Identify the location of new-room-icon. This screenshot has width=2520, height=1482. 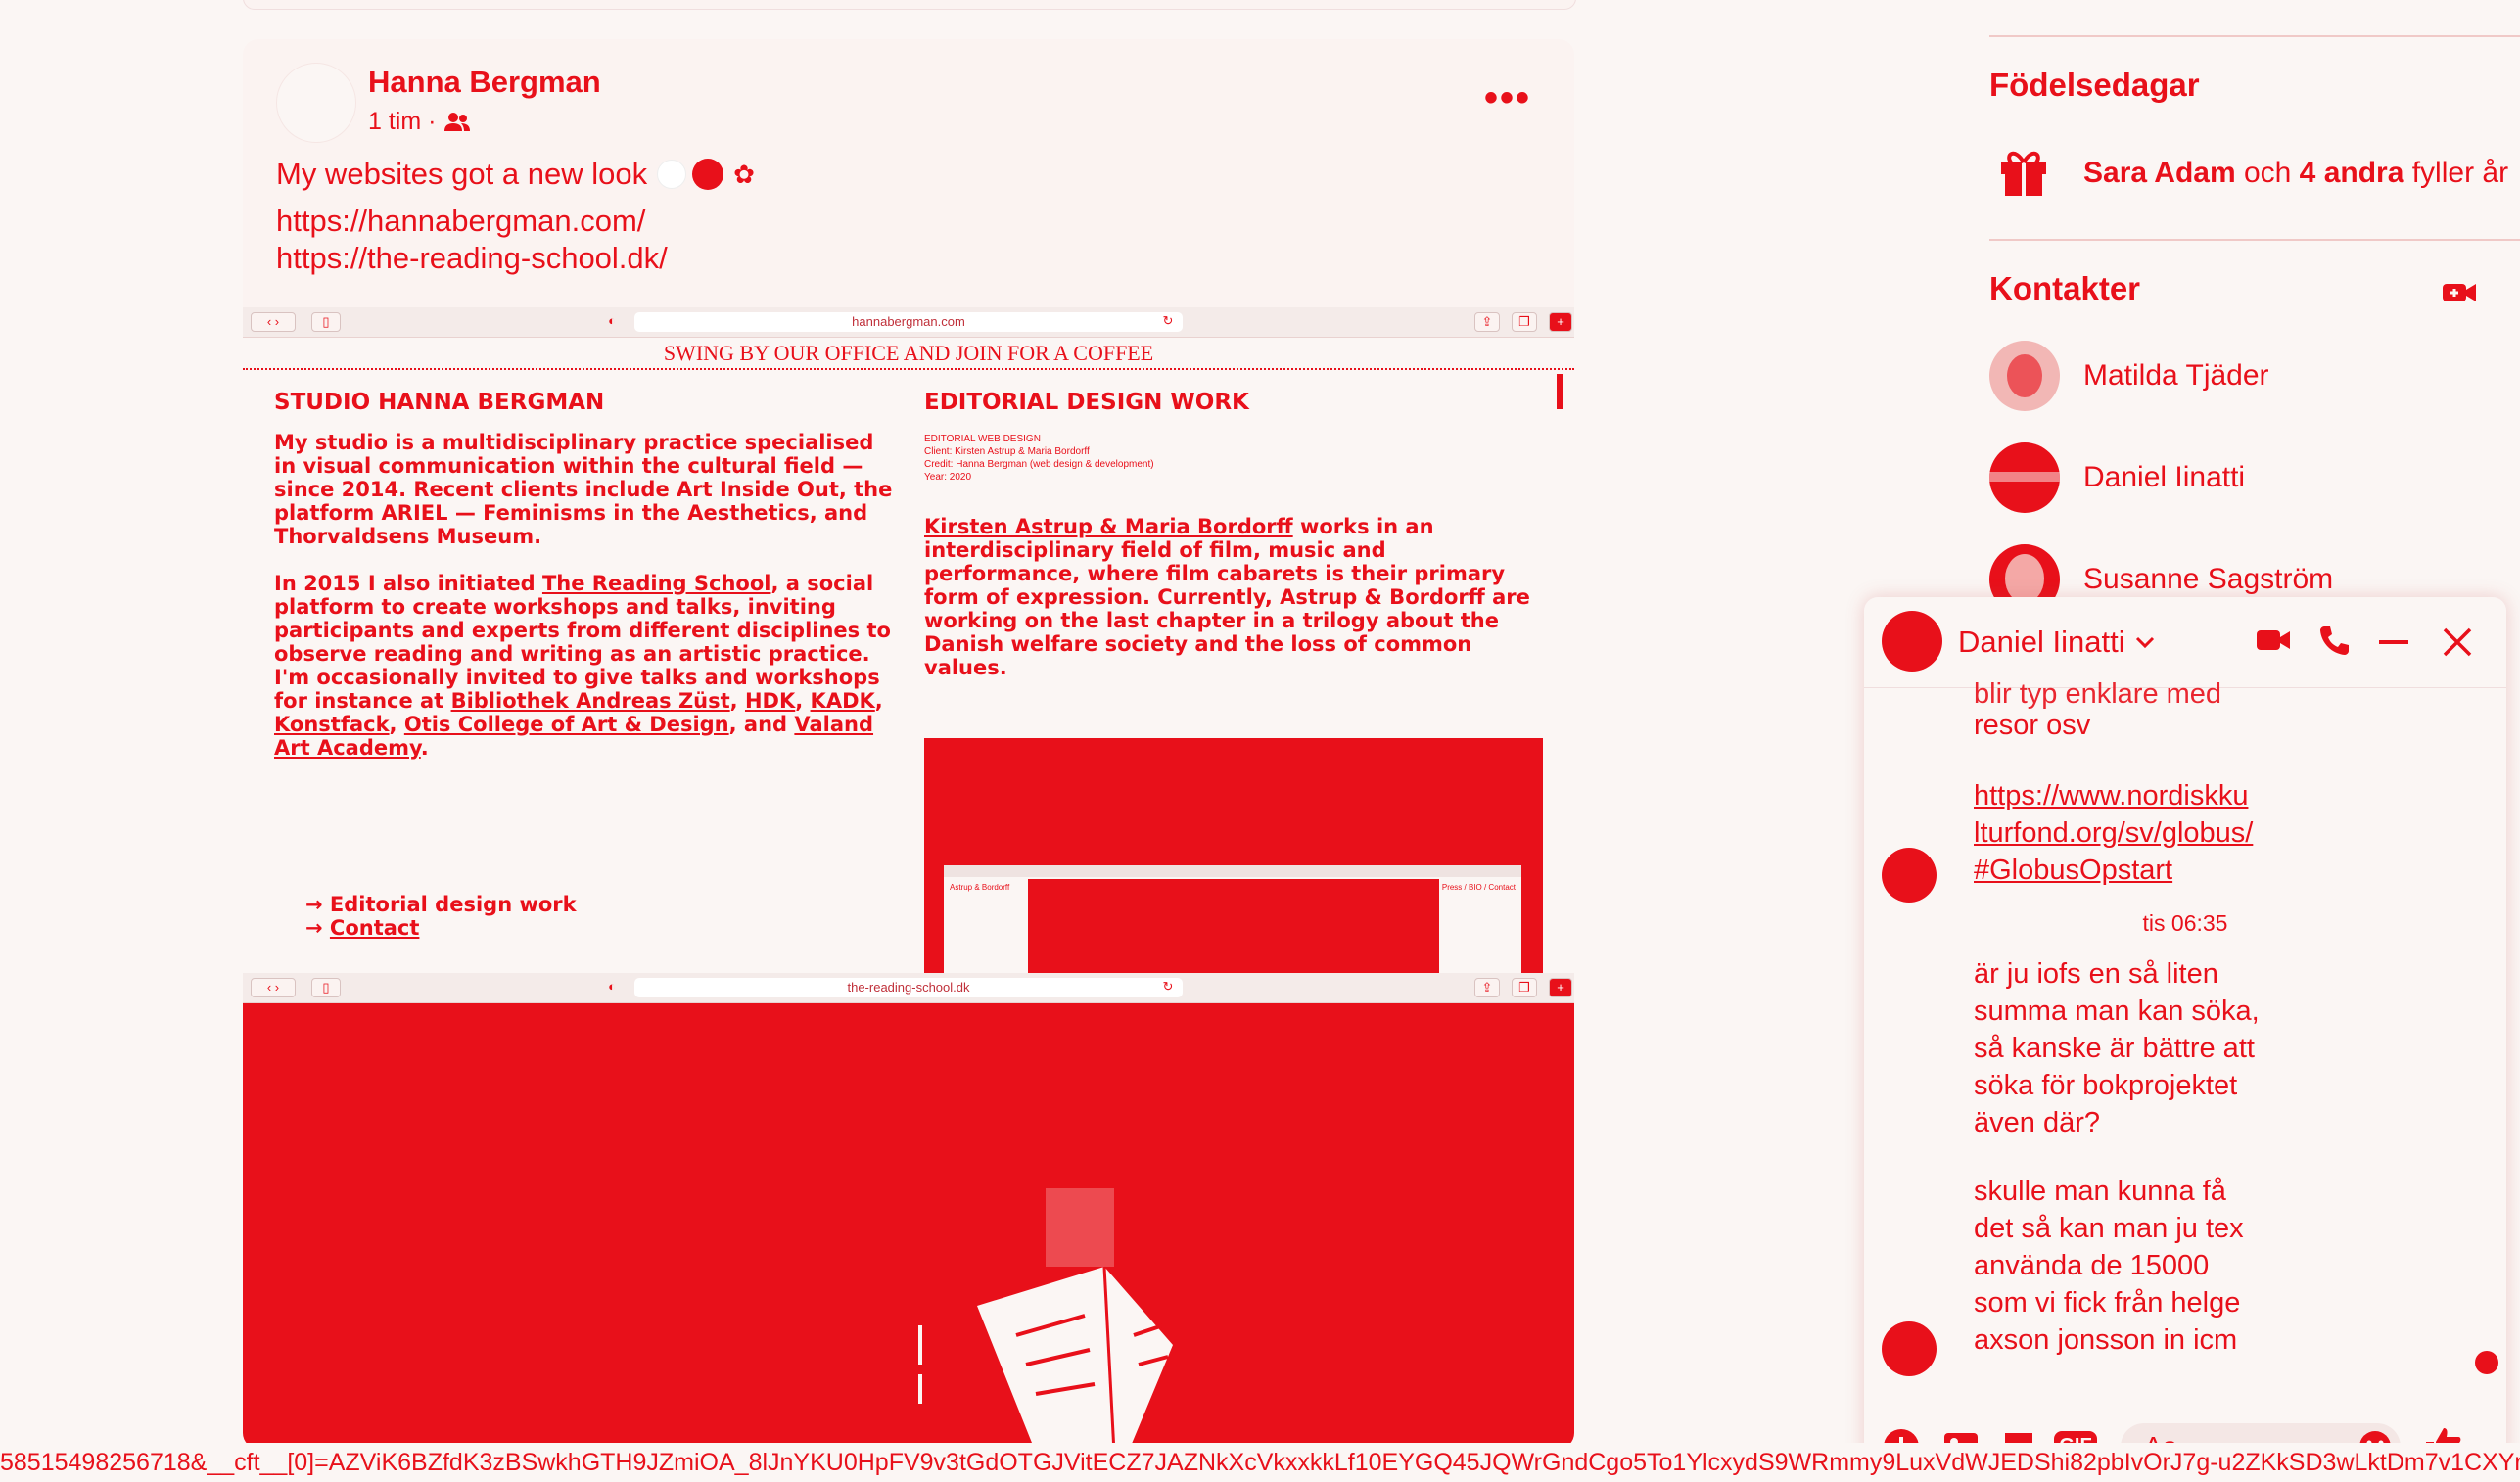
(2459, 292).